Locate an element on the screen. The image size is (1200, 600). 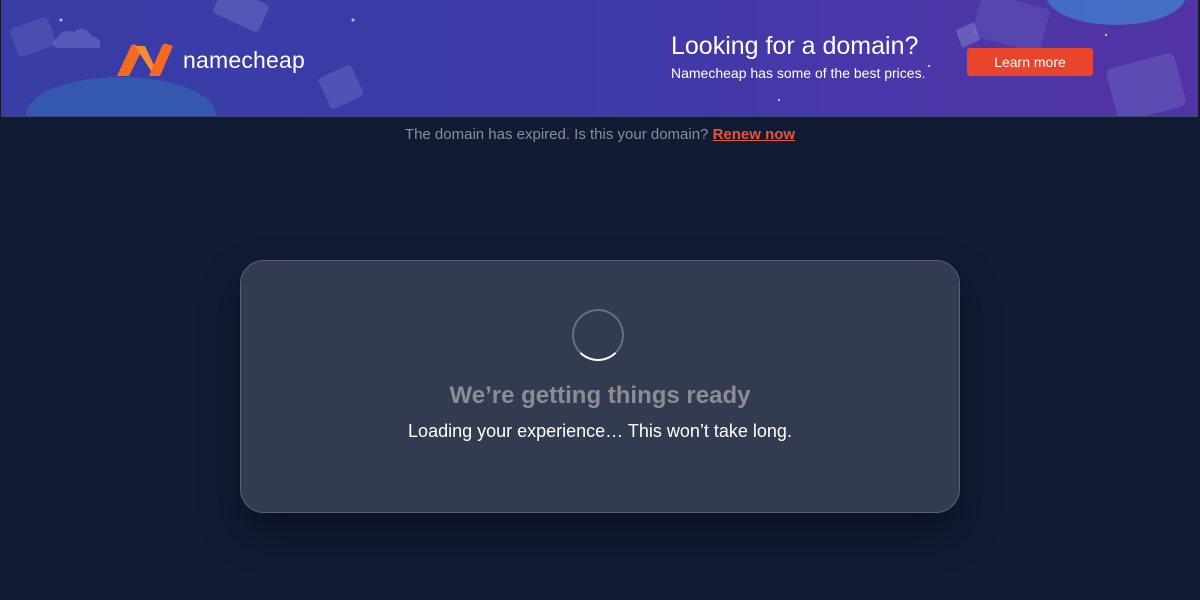
renew-now-link: Renew now is located at coordinates (754, 134).